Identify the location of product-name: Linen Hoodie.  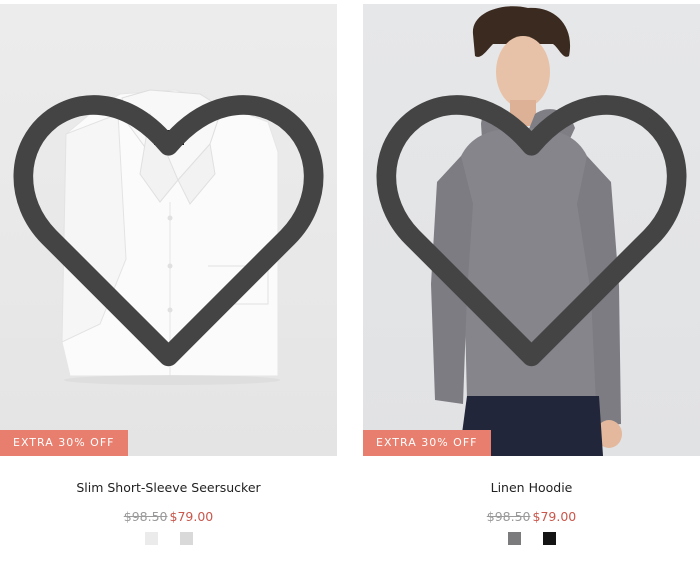
(531, 487).